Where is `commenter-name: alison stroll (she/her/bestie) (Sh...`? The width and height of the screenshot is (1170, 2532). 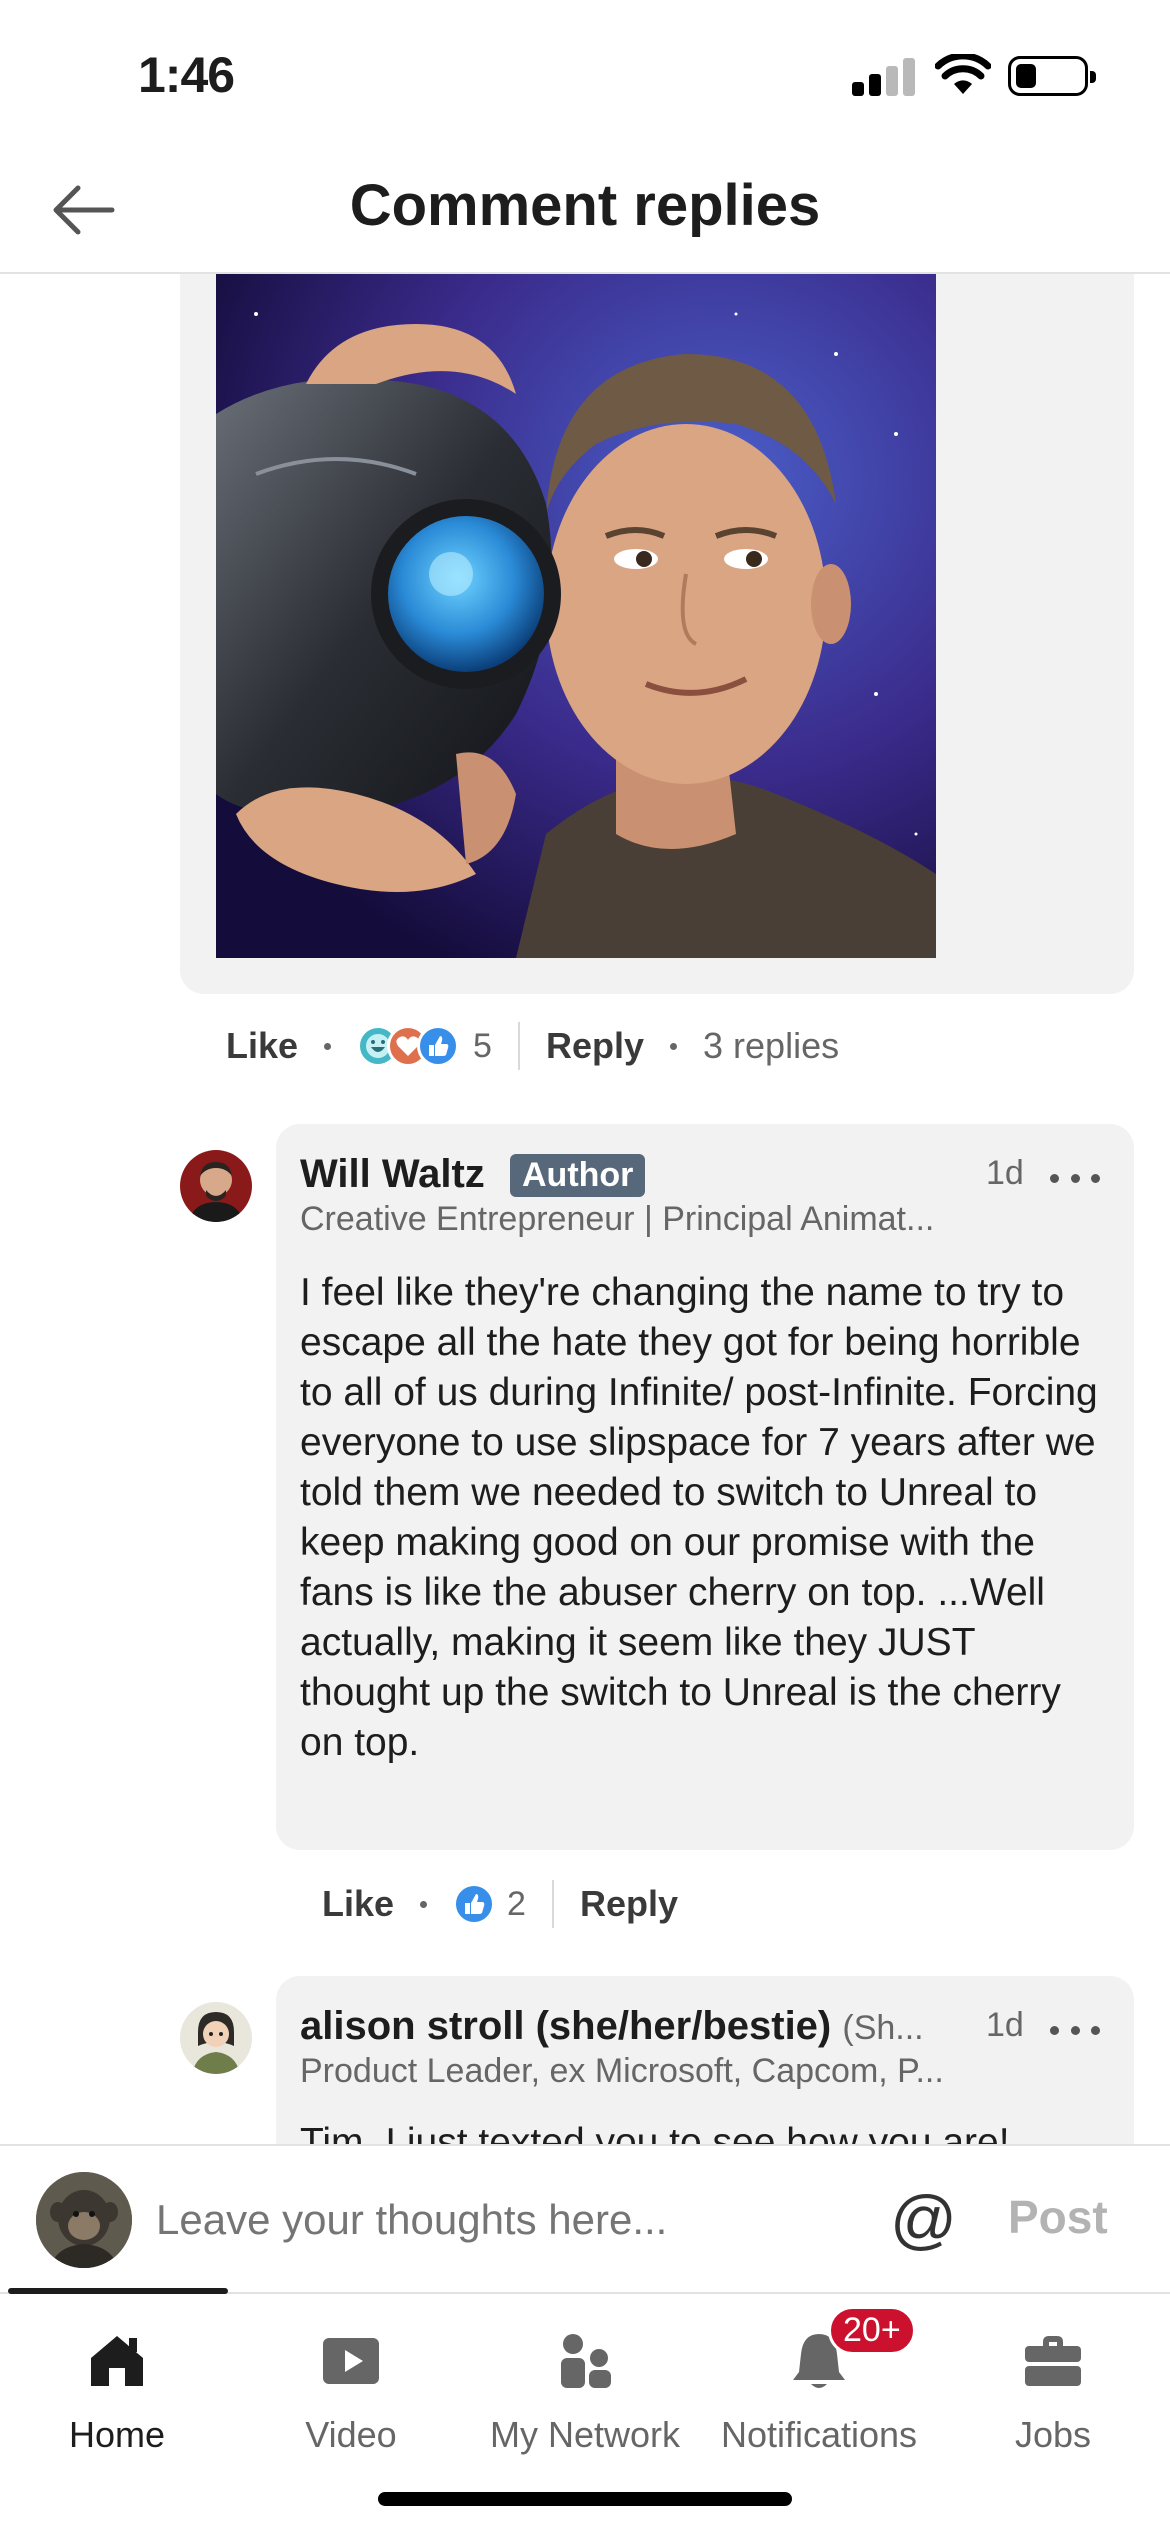
commenter-name: alison stroll (she/her/bestie) (Sh... is located at coordinates (612, 2026).